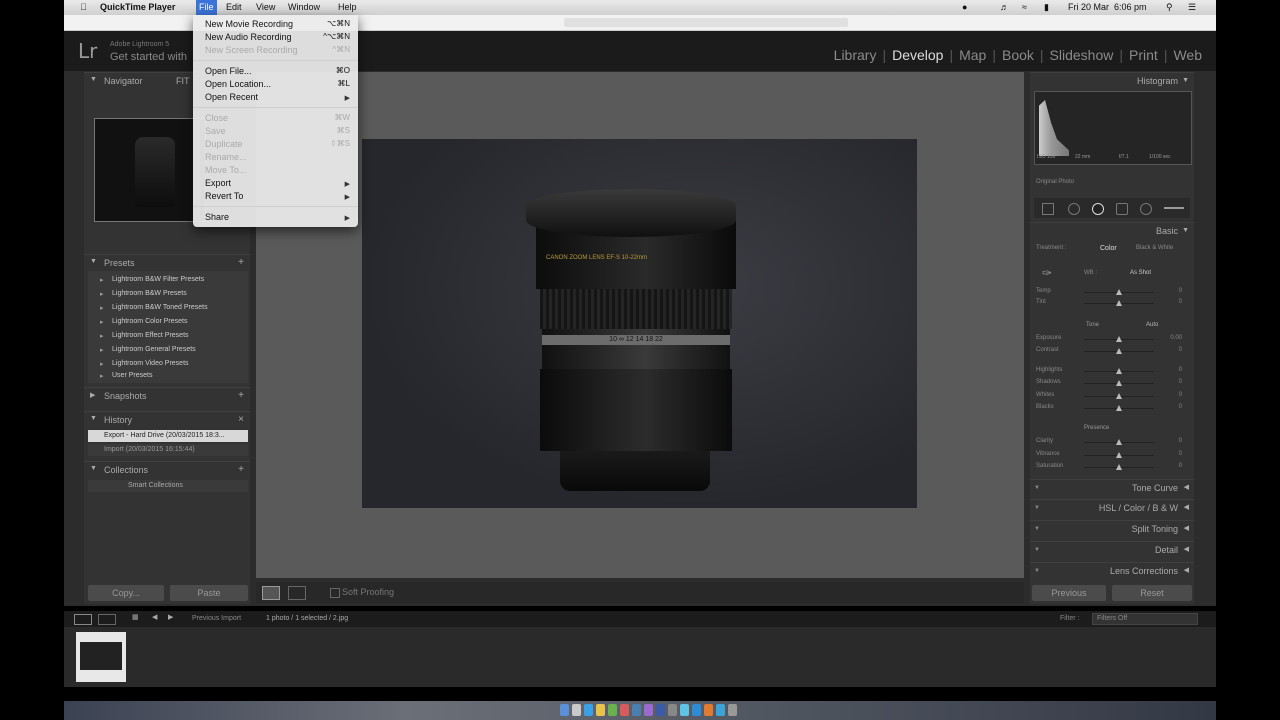 The height and width of the screenshot is (720, 1280). What do you see at coordinates (1111, 396) in the screenshot?
I see `whites-slider: Whites 0` at bounding box center [1111, 396].